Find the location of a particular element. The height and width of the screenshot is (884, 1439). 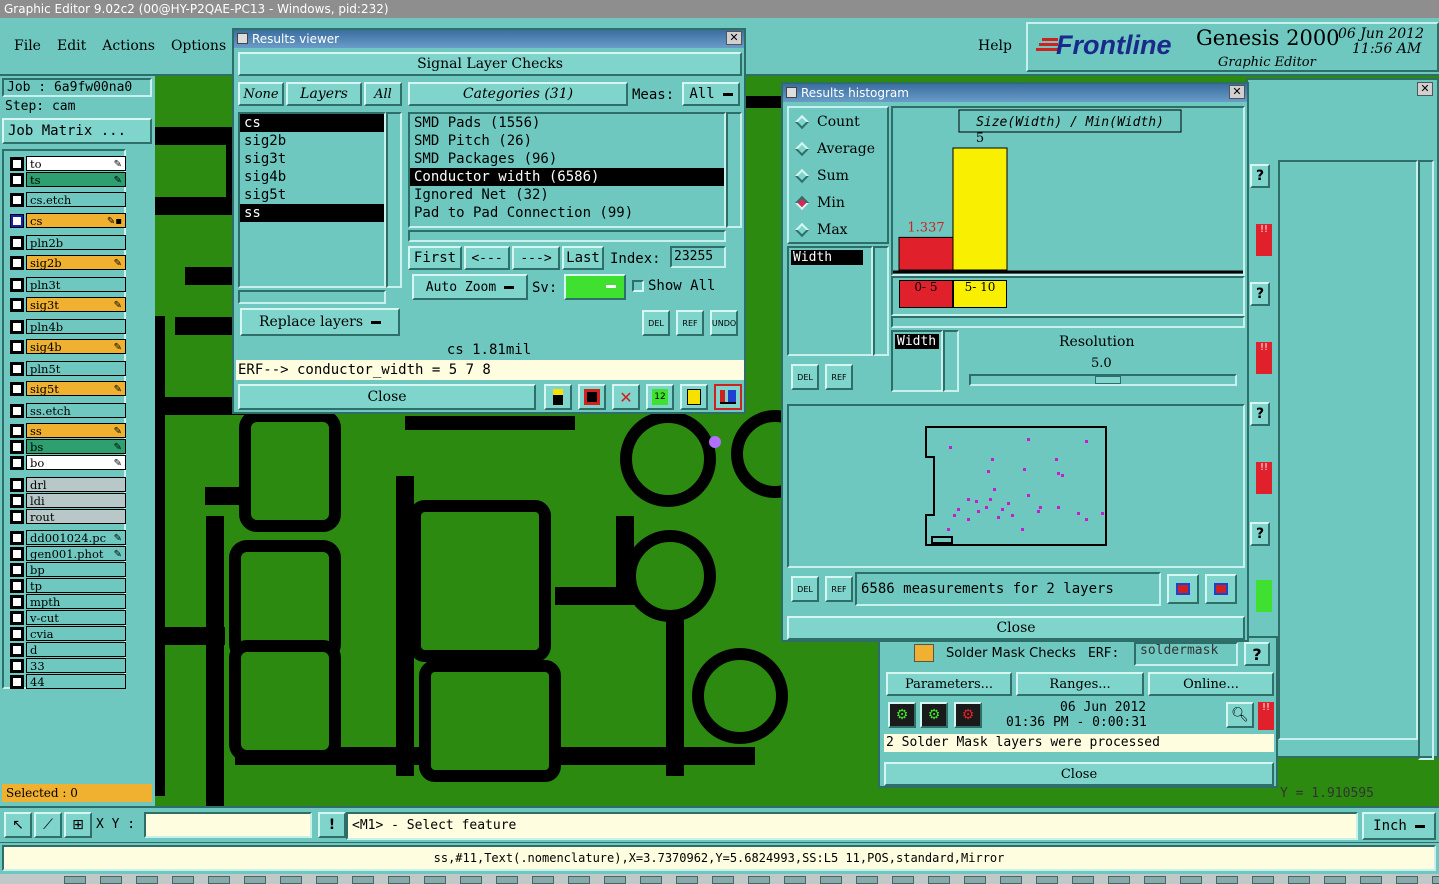

layer-row: ldi is located at coordinates (68, 500).